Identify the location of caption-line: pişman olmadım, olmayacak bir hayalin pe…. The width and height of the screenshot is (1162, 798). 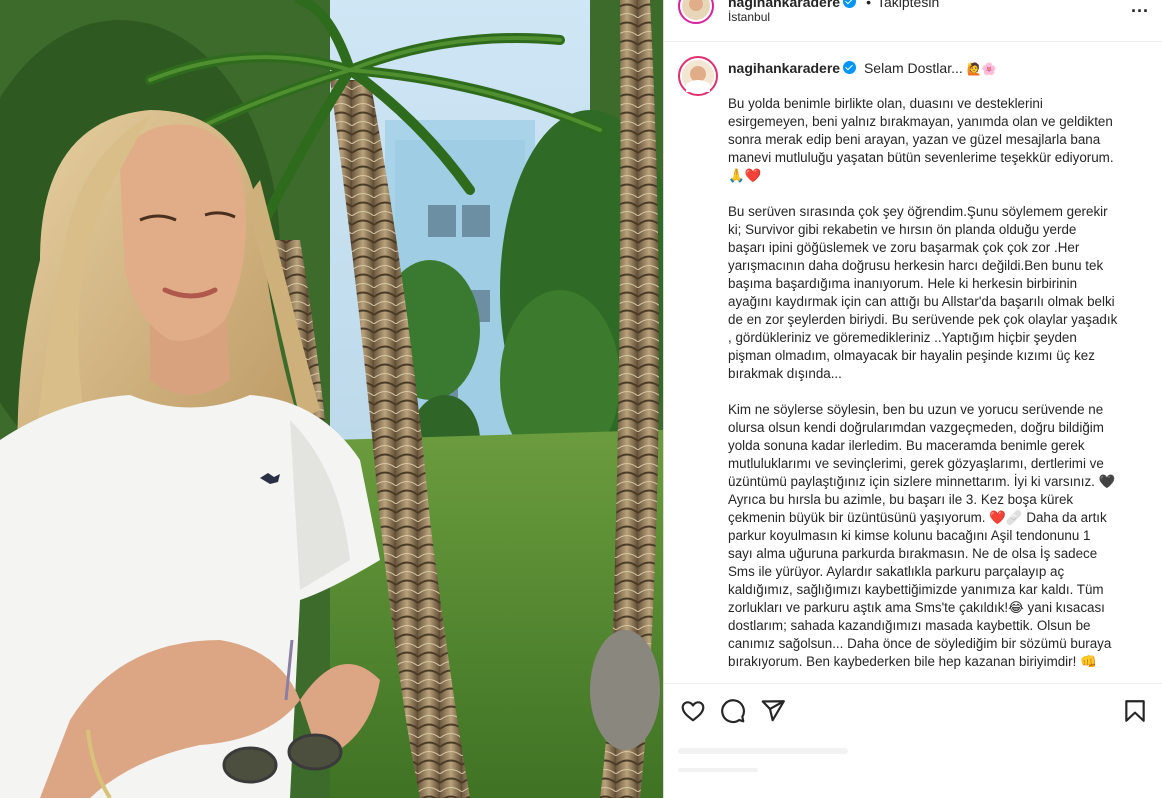
(911, 355).